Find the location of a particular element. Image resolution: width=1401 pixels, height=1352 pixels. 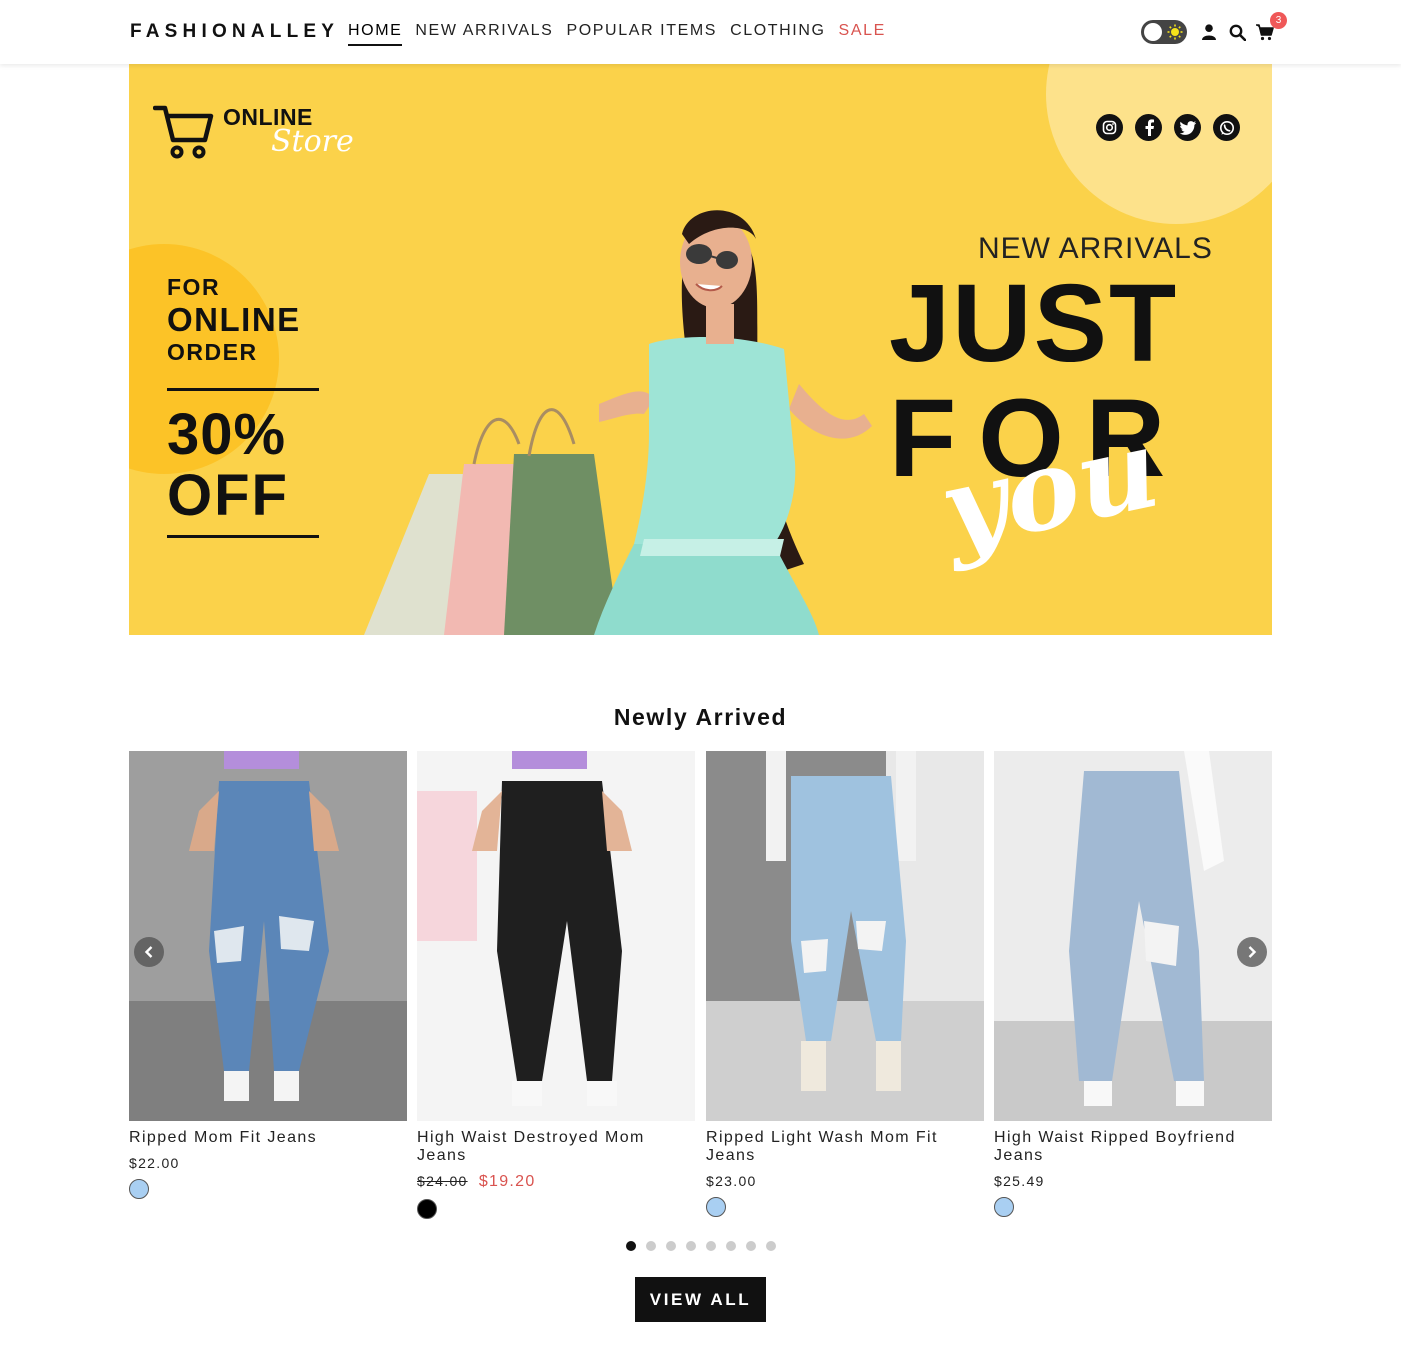

view-all-button: VIEW ALL is located at coordinates (700, 1299).